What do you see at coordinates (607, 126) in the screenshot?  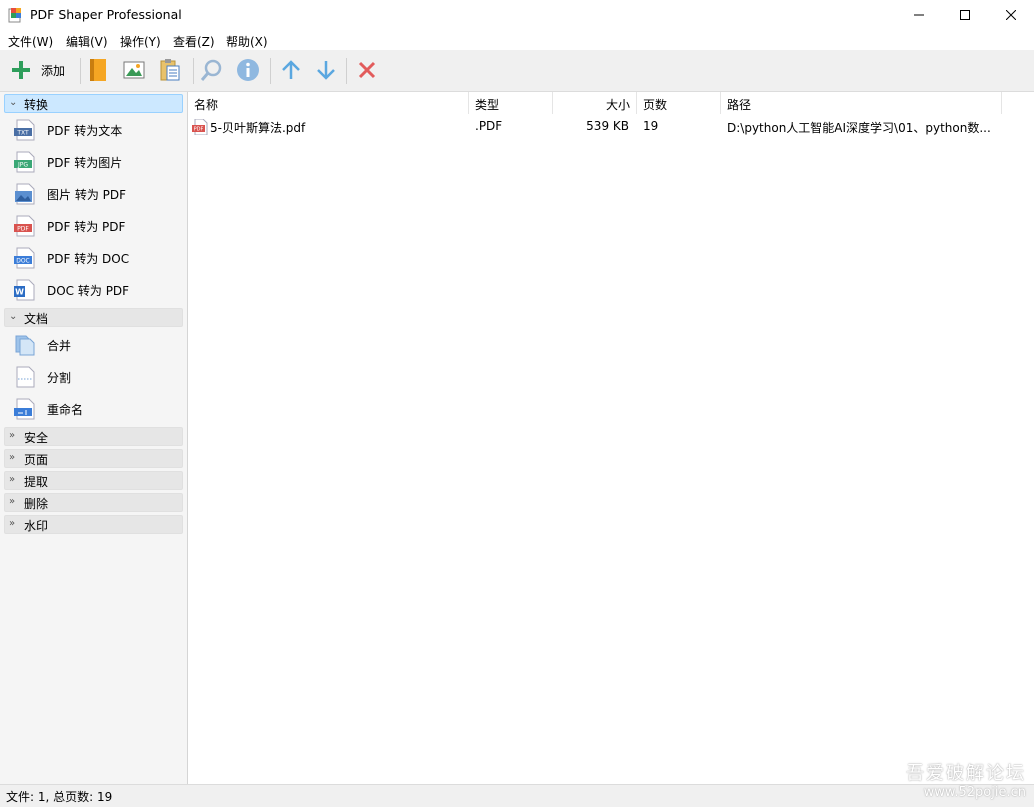 I see `cell-size: 539 KB` at bounding box center [607, 126].